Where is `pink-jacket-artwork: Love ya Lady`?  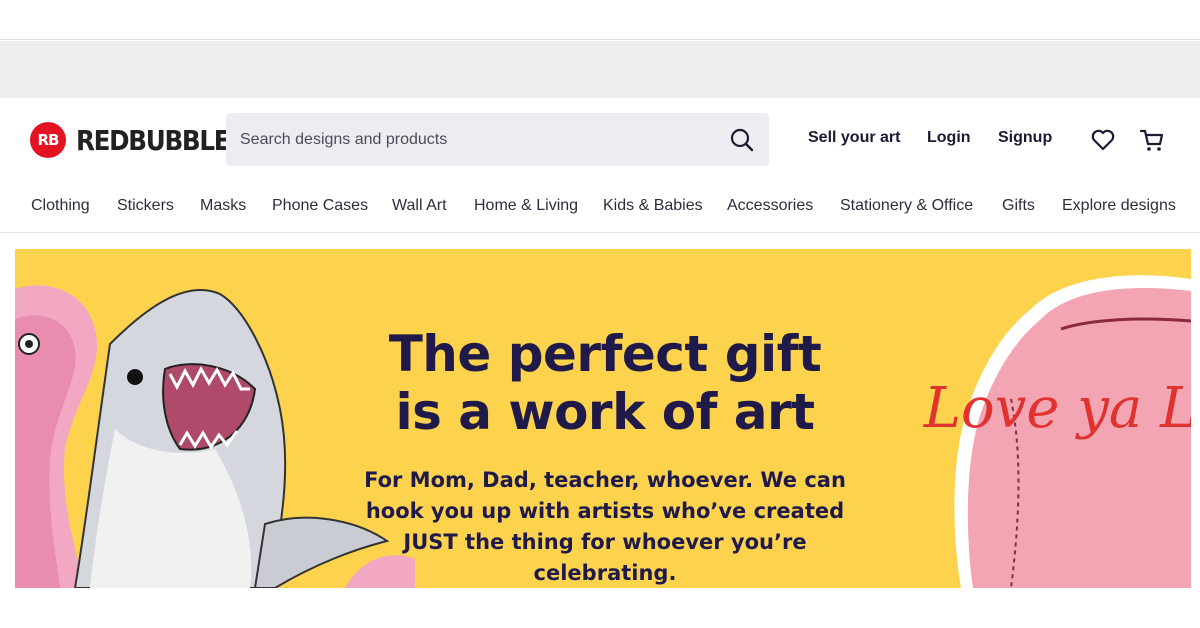 pink-jacket-artwork: Love ya Lady is located at coordinates (1057, 431).